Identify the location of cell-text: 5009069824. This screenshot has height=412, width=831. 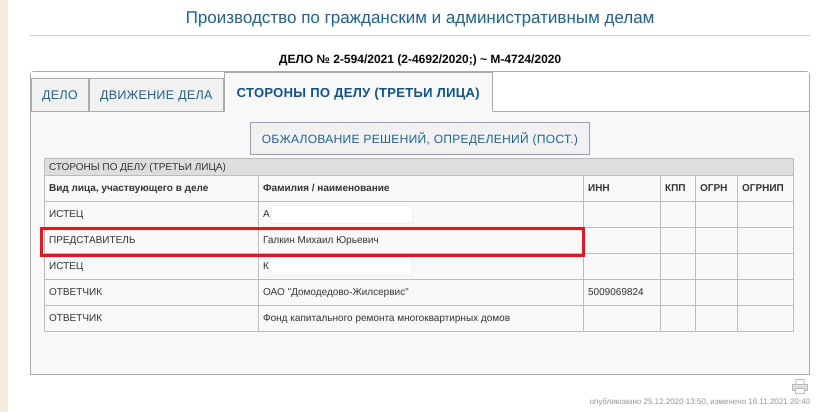
(616, 292).